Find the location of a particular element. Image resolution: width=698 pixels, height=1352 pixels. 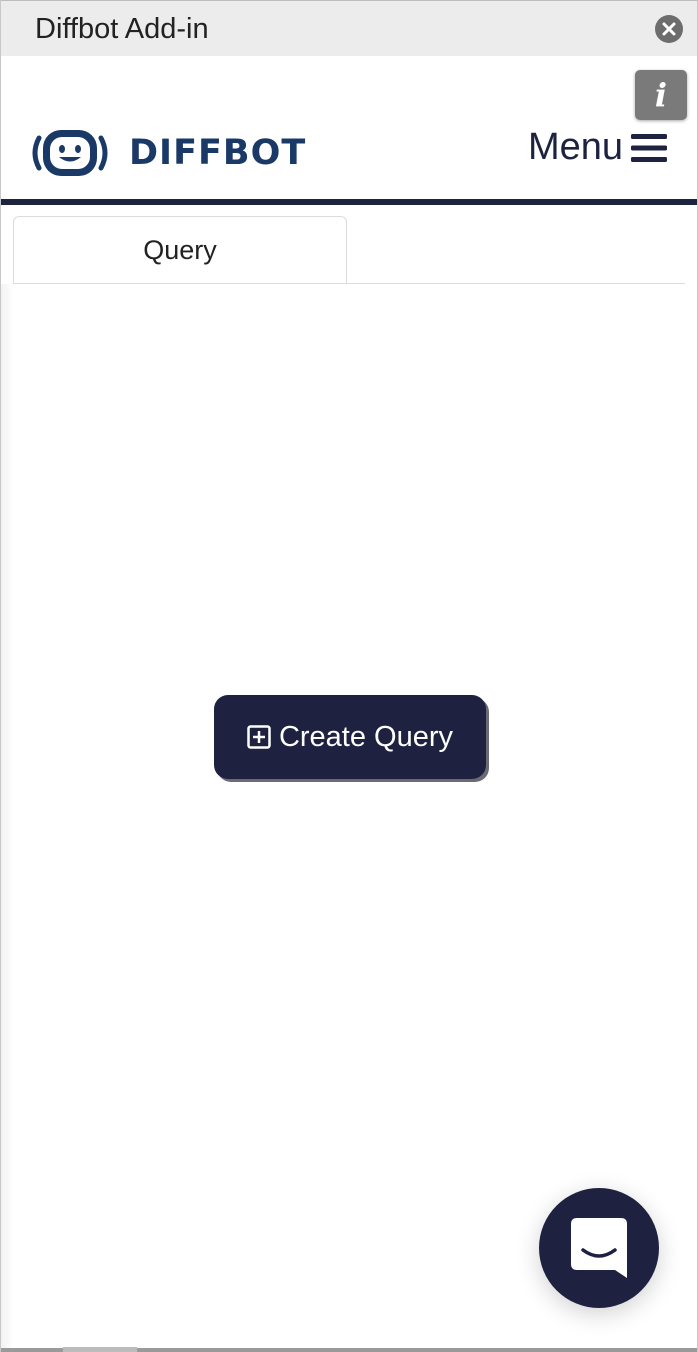

logo-wordmark: DIFFBOT is located at coordinates (218, 153).